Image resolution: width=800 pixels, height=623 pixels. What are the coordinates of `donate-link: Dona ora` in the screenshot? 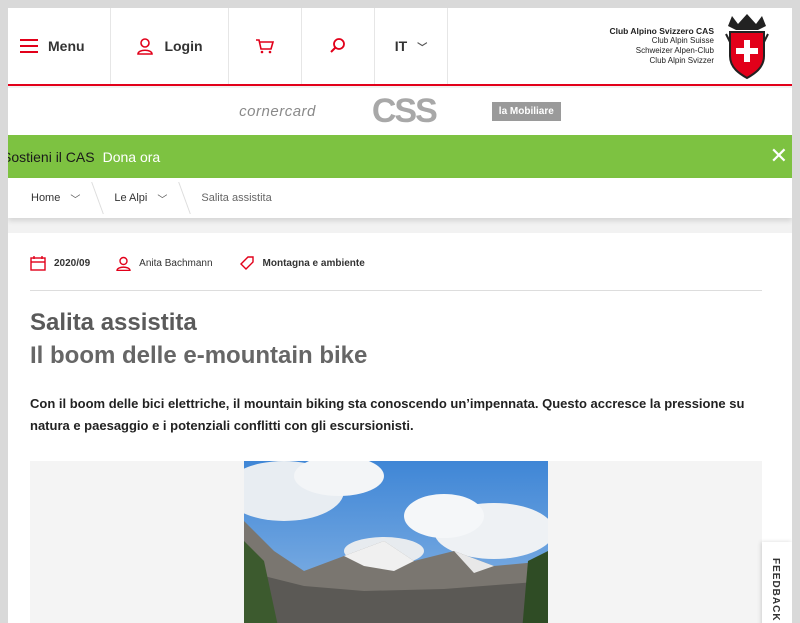 It's located at (132, 157).